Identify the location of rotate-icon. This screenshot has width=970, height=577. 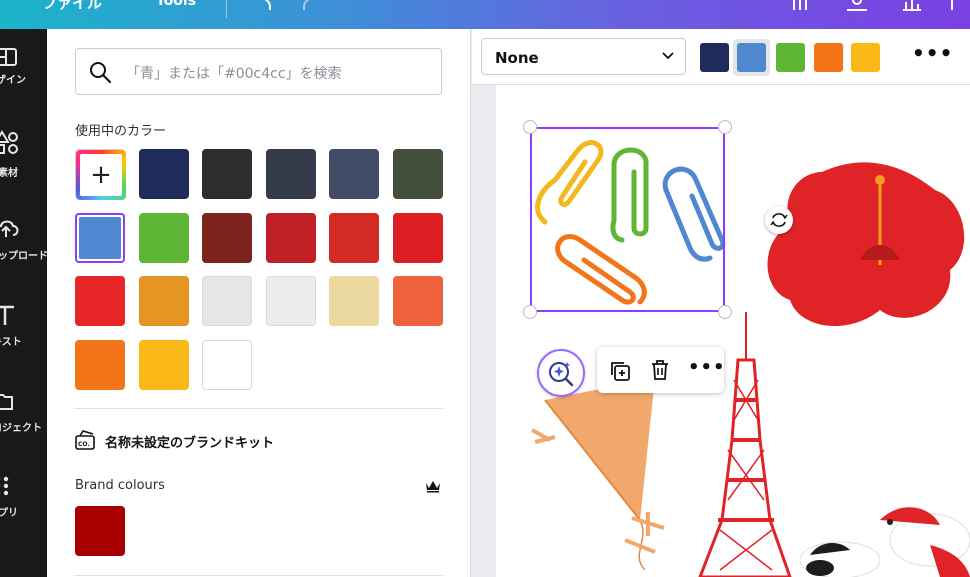
(779, 220).